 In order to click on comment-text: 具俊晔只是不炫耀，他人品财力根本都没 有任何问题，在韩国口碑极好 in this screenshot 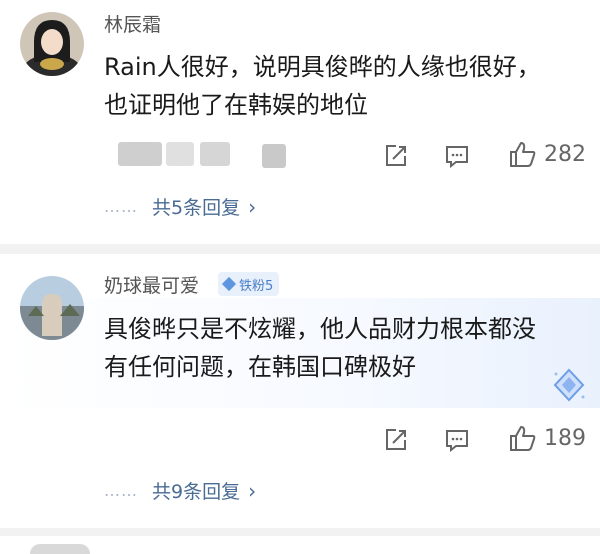, I will do `click(320, 348)`.